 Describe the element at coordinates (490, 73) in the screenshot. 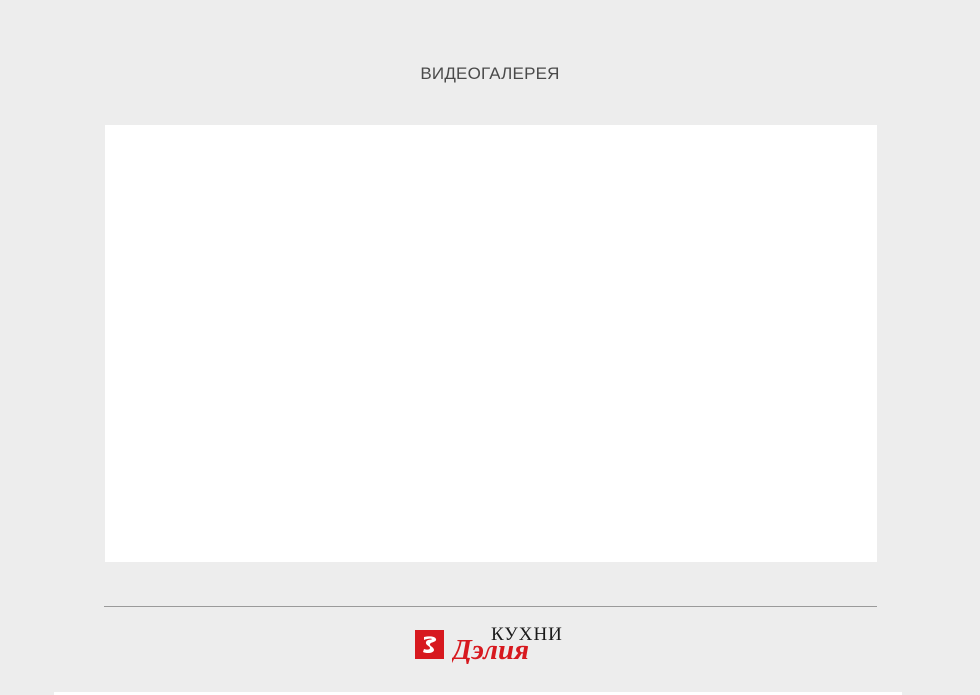

I see `page-title: ВИДЕОГАЛЕРЕЯ` at that location.